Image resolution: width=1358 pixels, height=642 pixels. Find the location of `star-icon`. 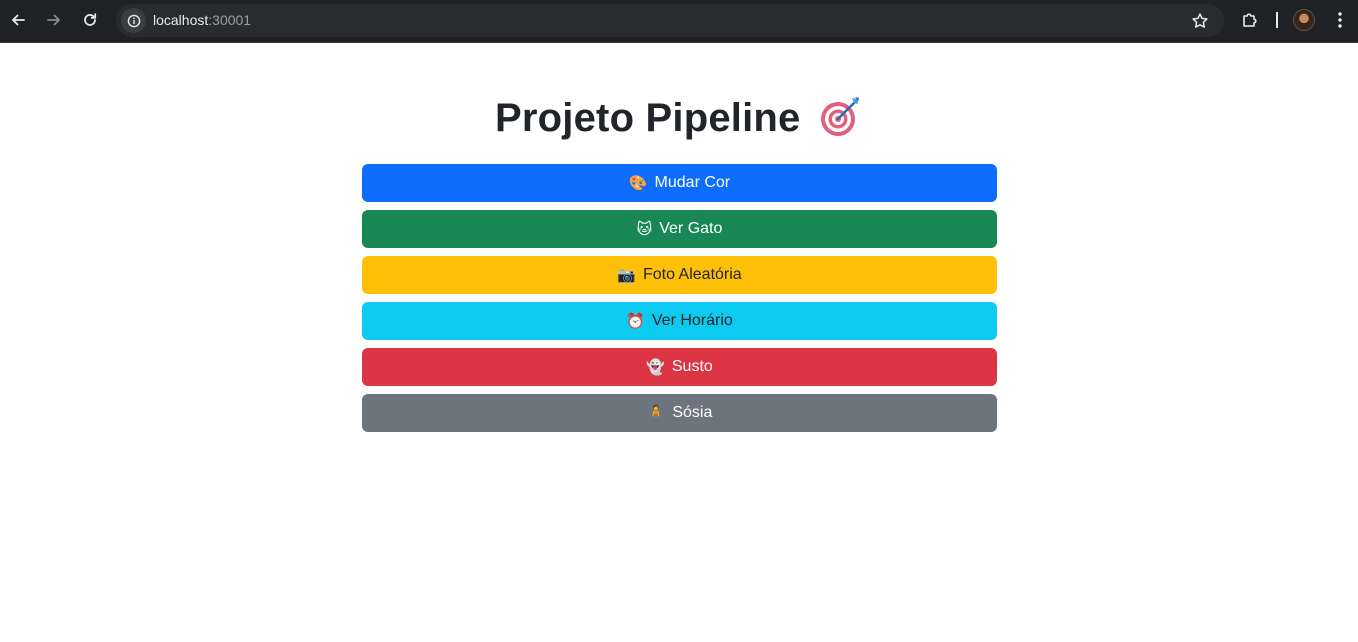

star-icon is located at coordinates (1200, 20).